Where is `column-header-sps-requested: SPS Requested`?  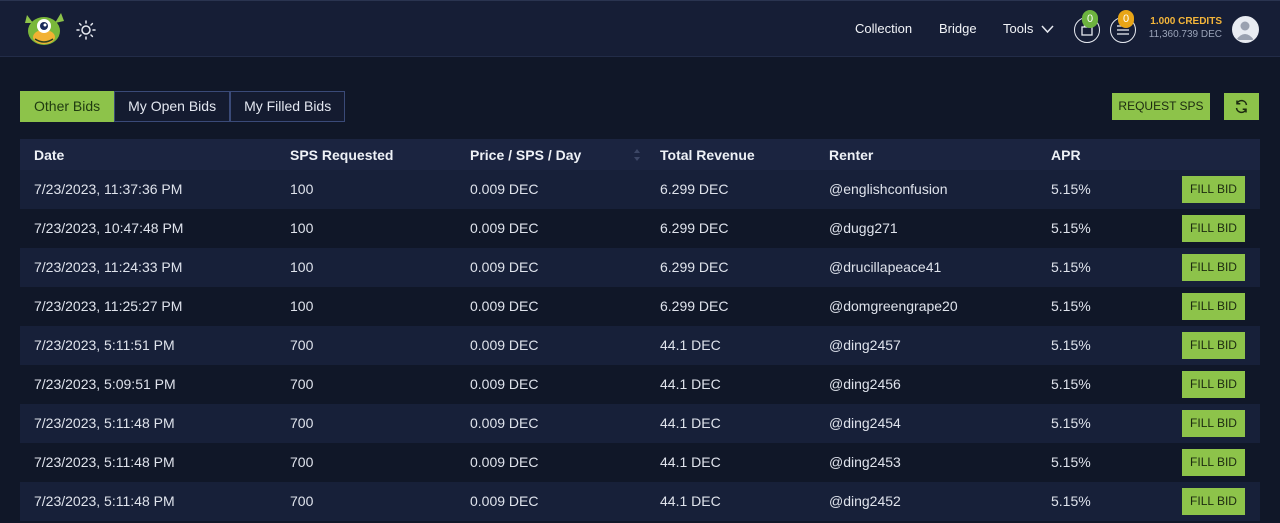 column-header-sps-requested: SPS Requested is located at coordinates (341, 155).